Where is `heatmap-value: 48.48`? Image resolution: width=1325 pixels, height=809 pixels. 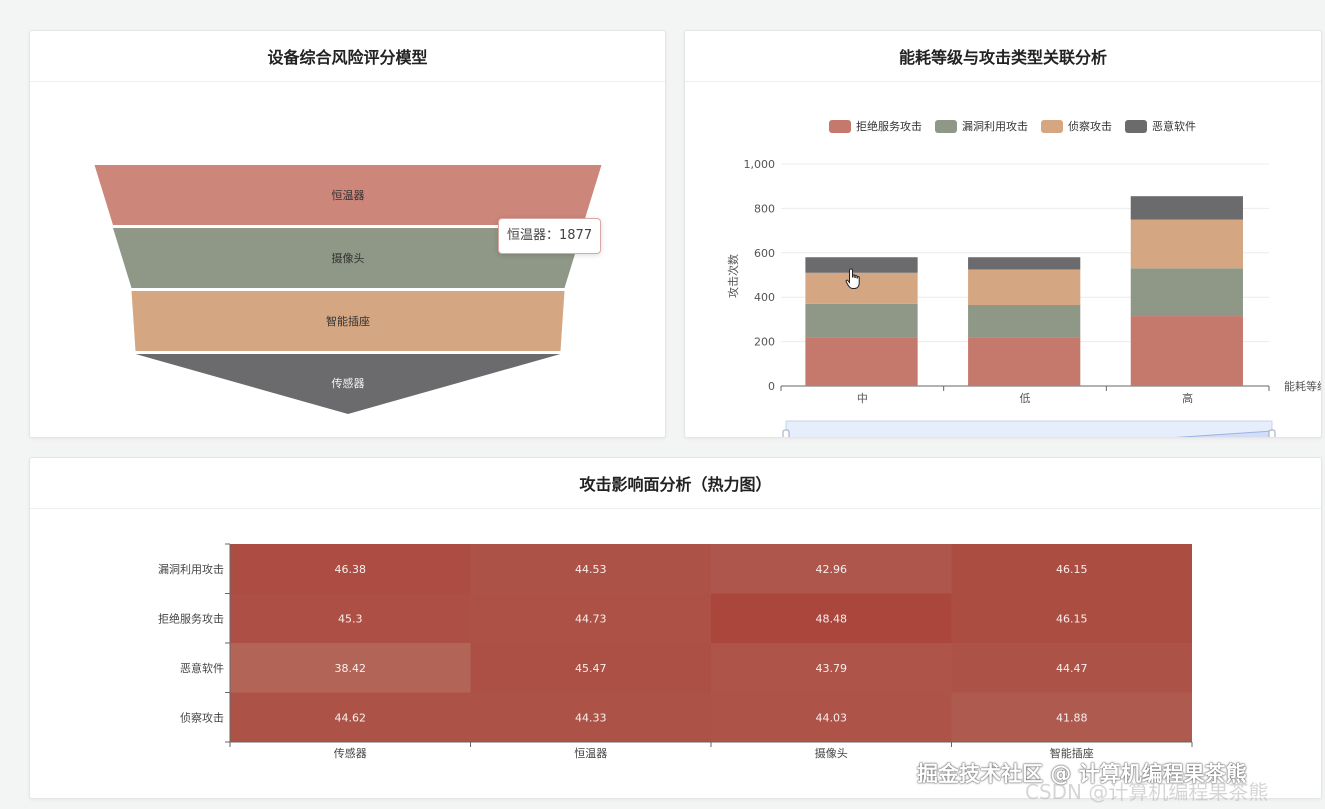
heatmap-value: 48.48 is located at coordinates (832, 618).